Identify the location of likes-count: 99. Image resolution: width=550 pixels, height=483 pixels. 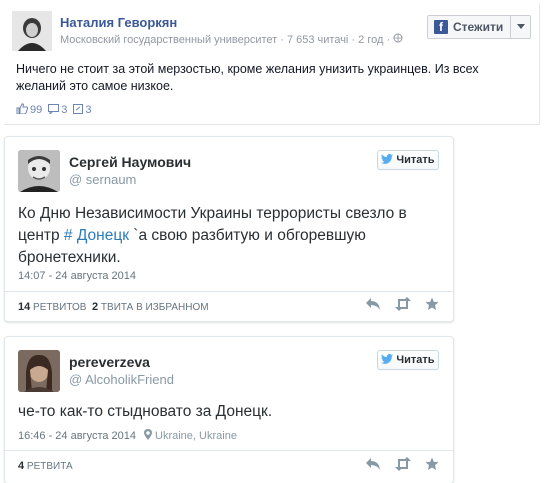
(36, 110).